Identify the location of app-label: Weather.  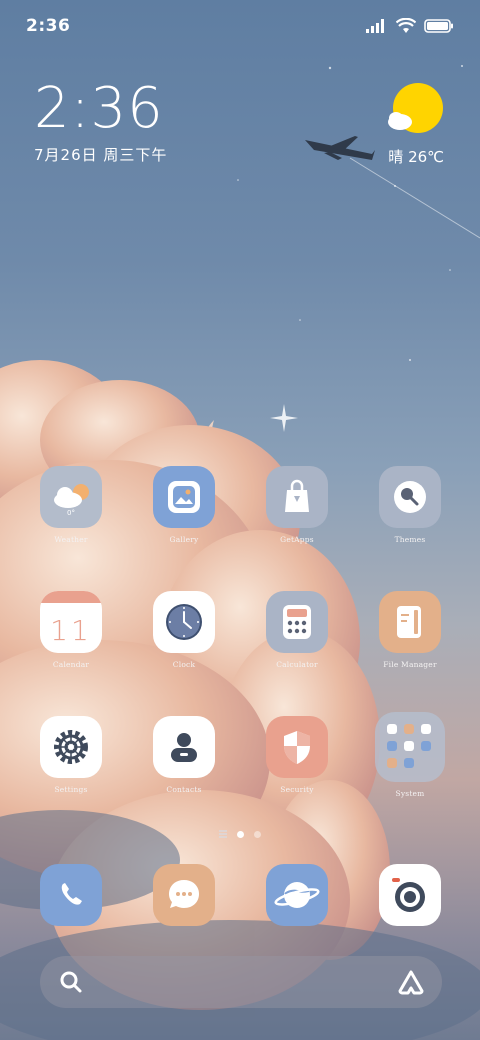
(71, 539).